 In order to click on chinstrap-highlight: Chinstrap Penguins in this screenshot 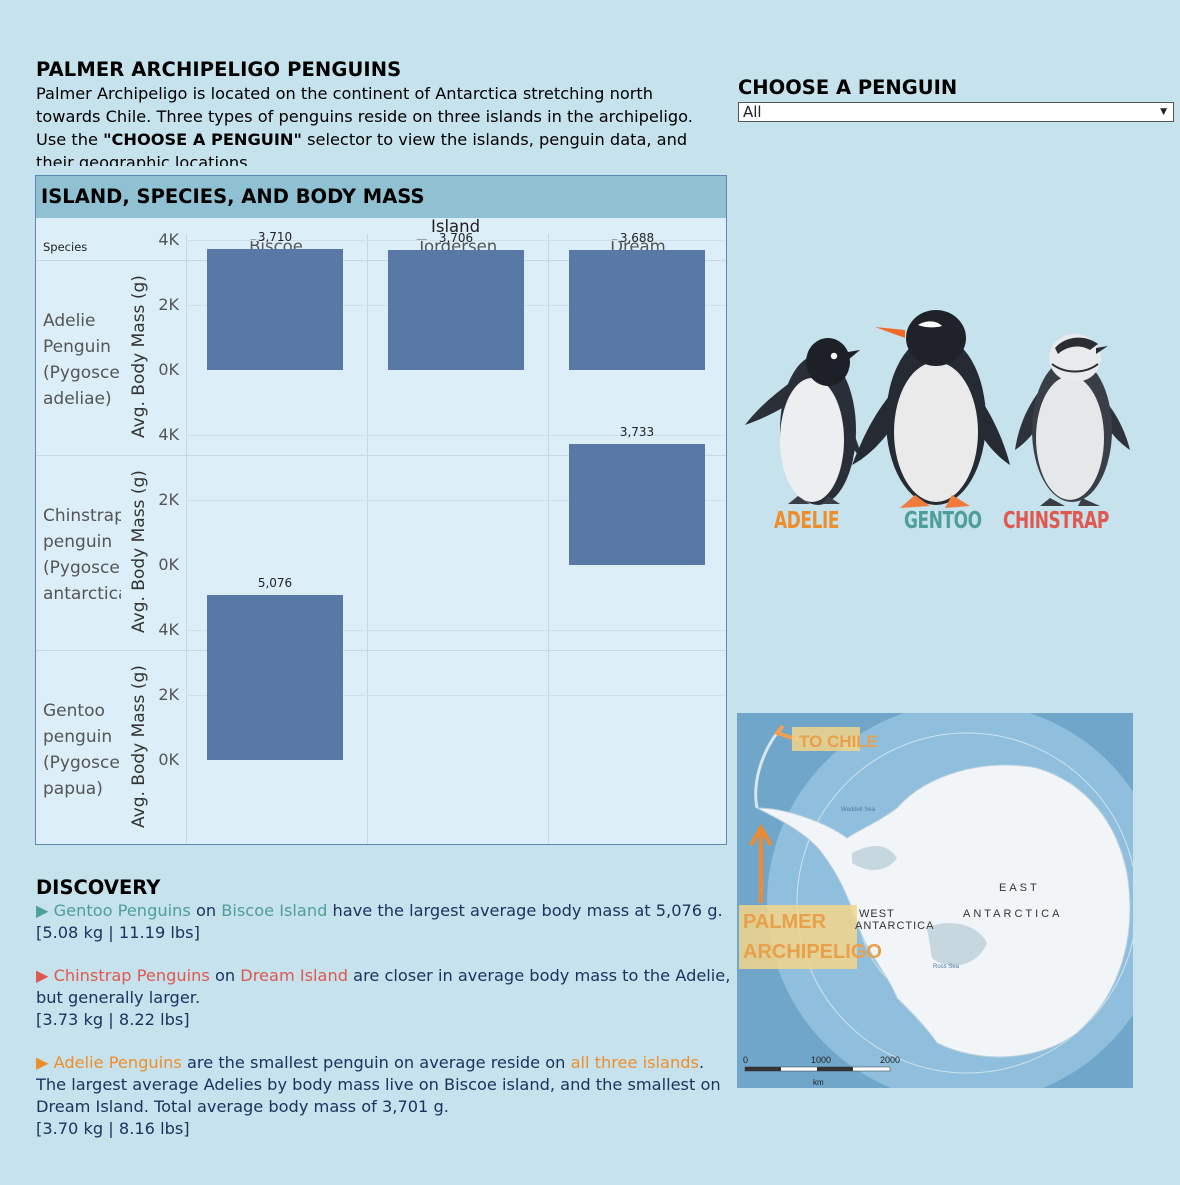, I will do `click(129, 975)`.